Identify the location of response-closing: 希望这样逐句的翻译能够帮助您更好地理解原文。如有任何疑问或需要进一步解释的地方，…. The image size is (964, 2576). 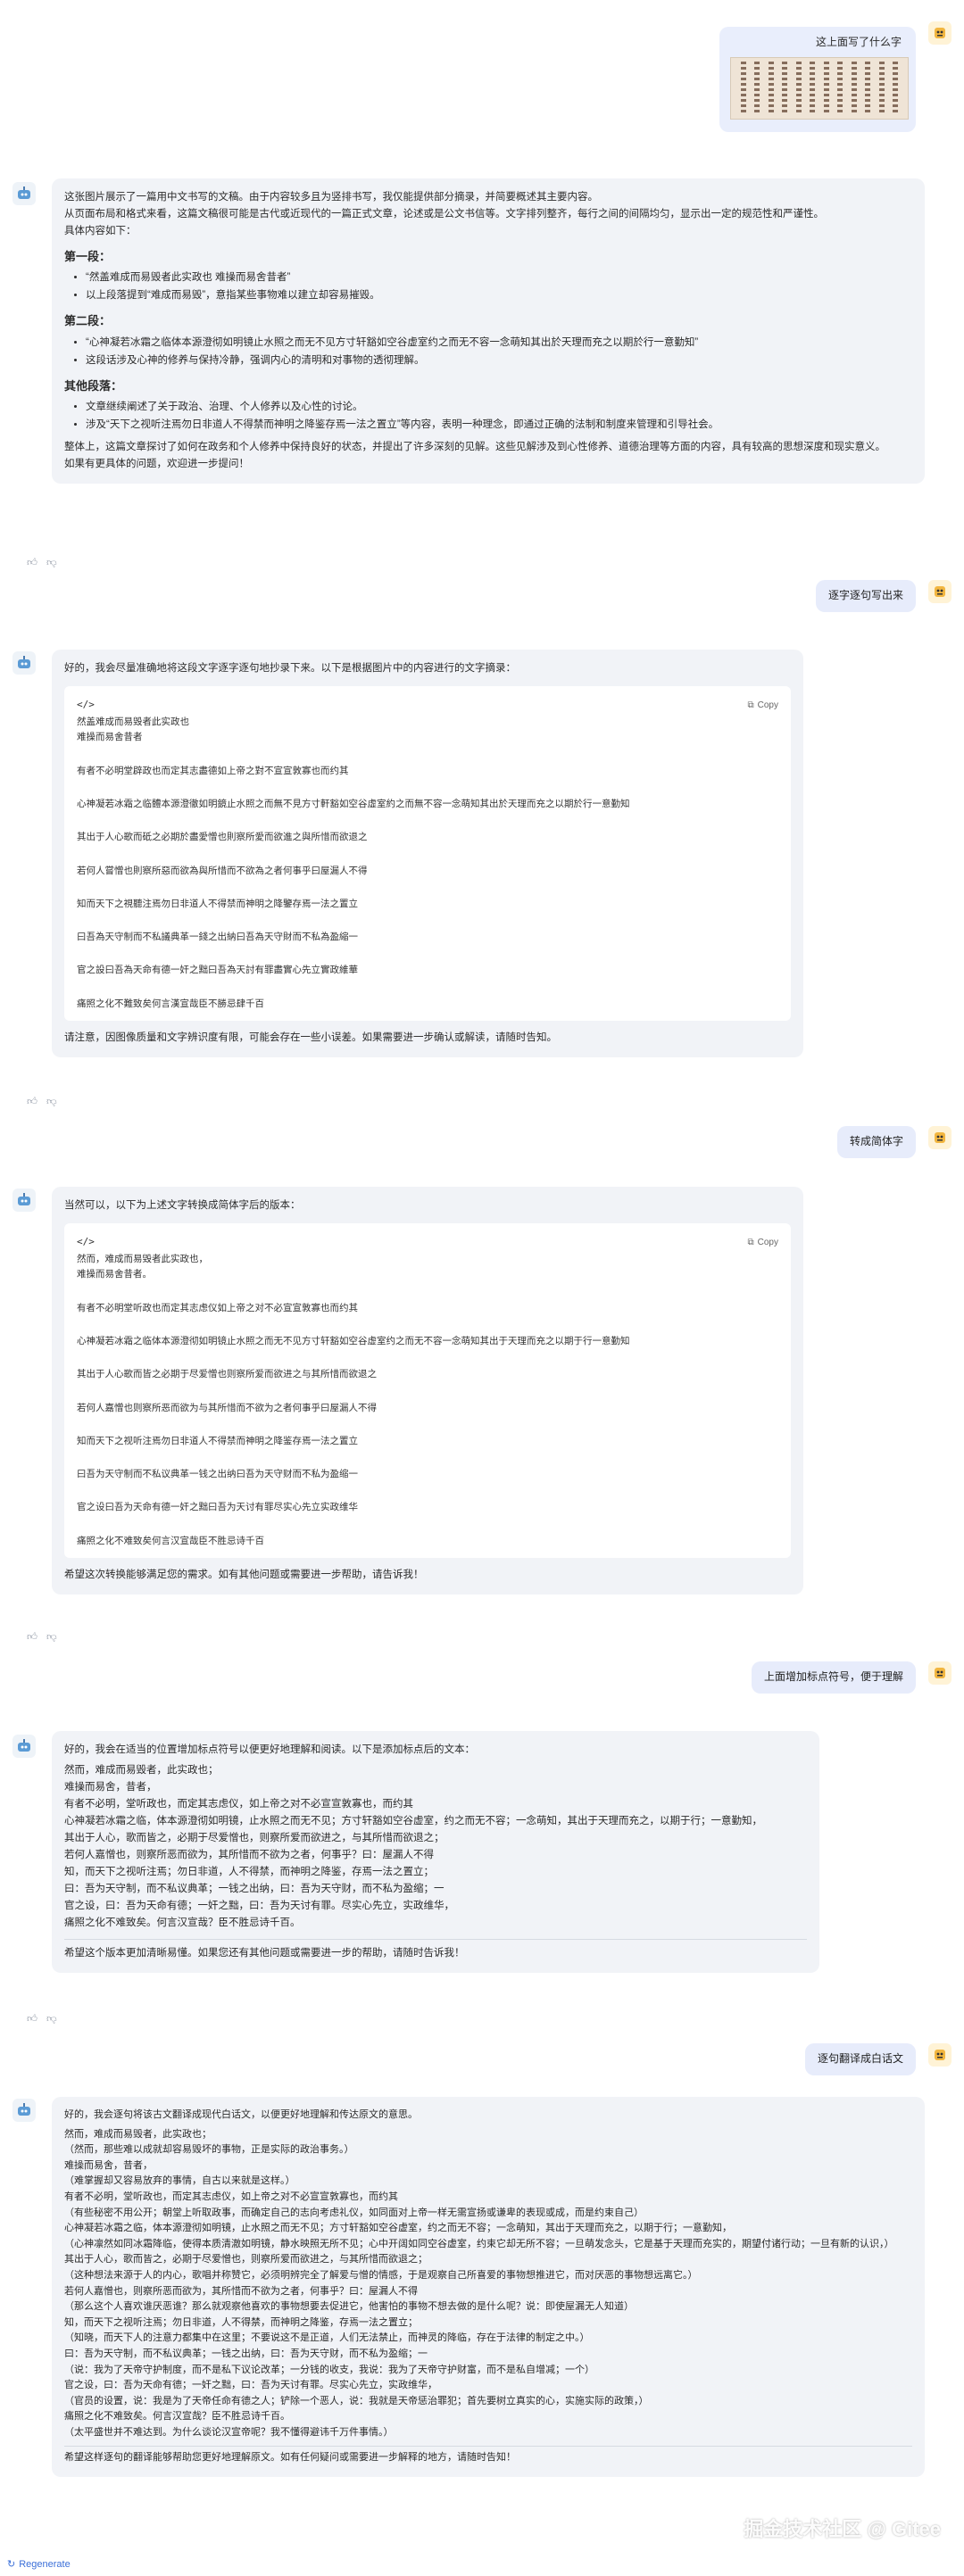
(290, 2458).